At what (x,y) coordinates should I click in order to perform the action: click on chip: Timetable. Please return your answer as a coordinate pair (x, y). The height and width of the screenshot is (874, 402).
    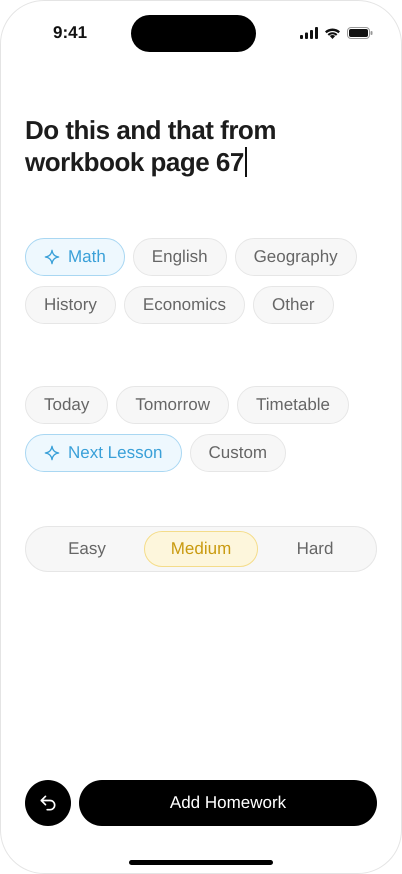
    Looking at the image, I should click on (293, 405).